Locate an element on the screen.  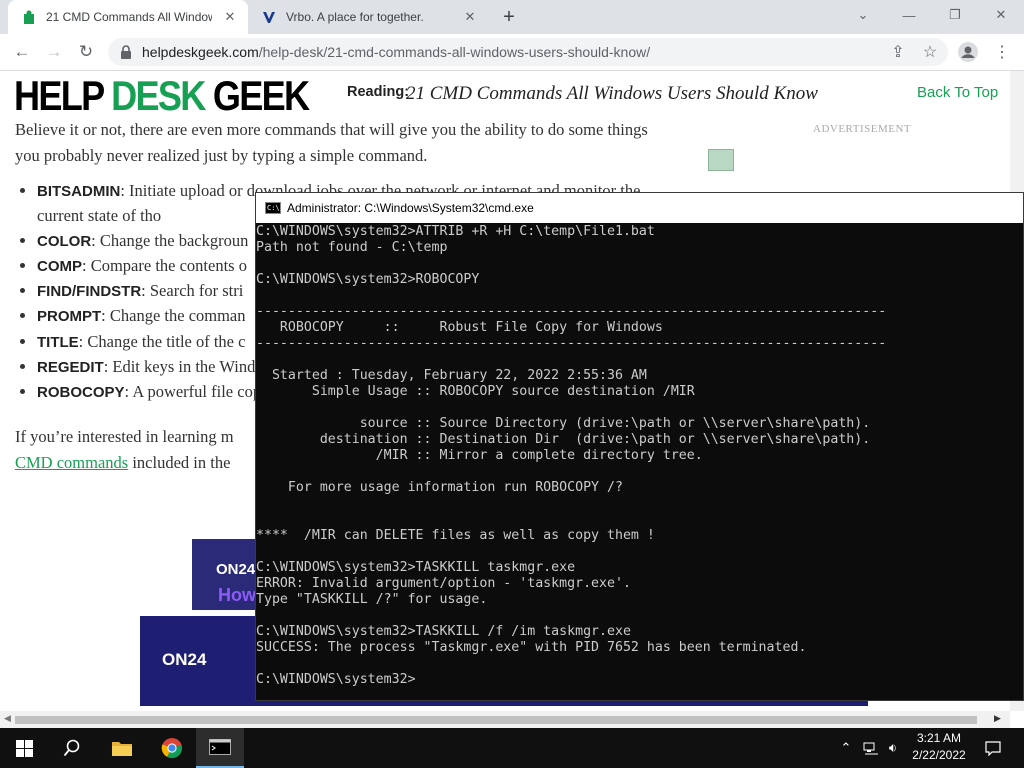
reading-label: Reading: is located at coordinates (378, 92).